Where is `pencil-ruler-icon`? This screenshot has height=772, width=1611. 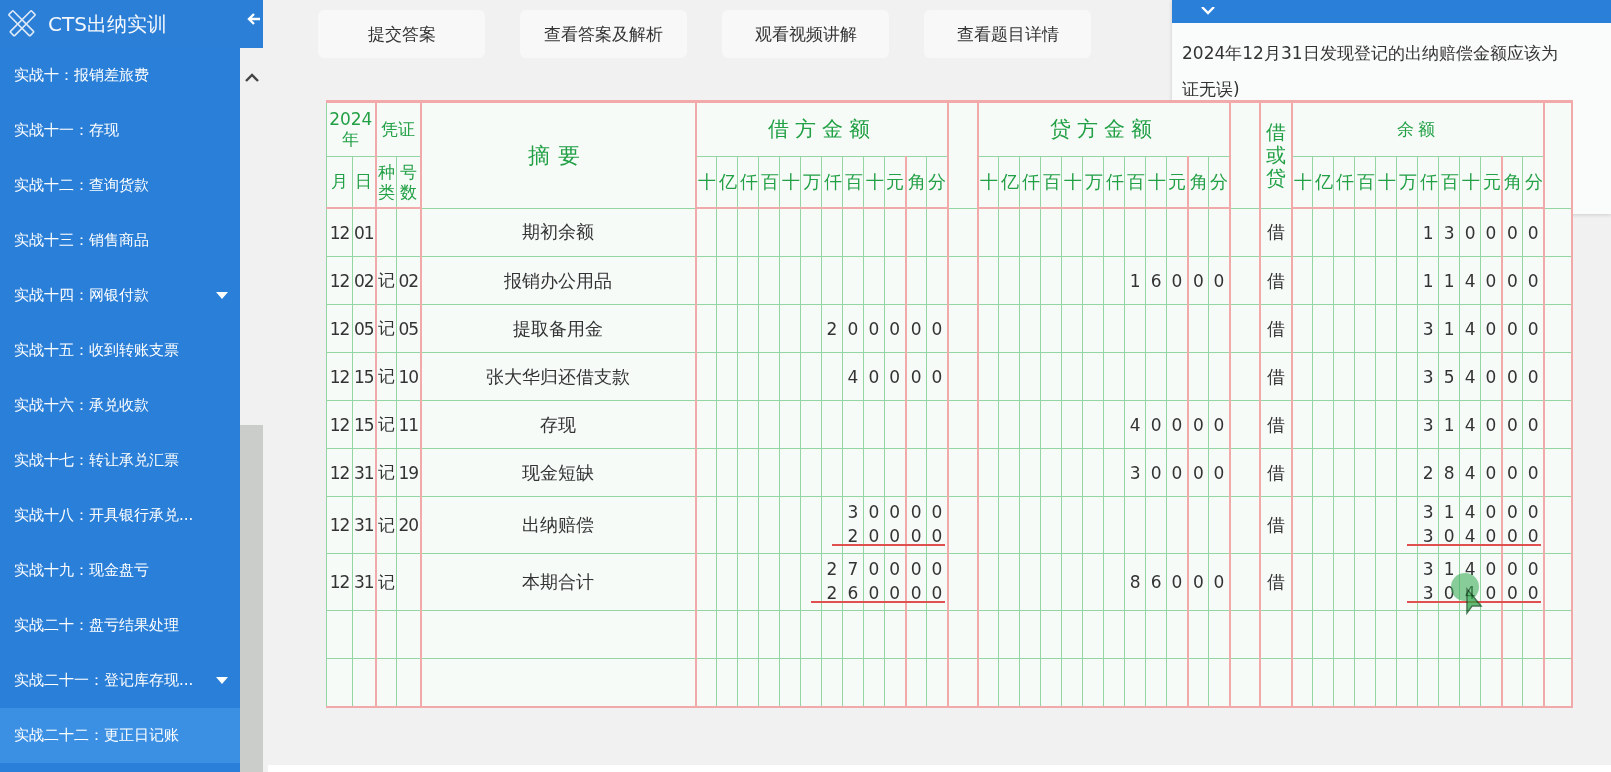
pencil-ruler-icon is located at coordinates (22, 24).